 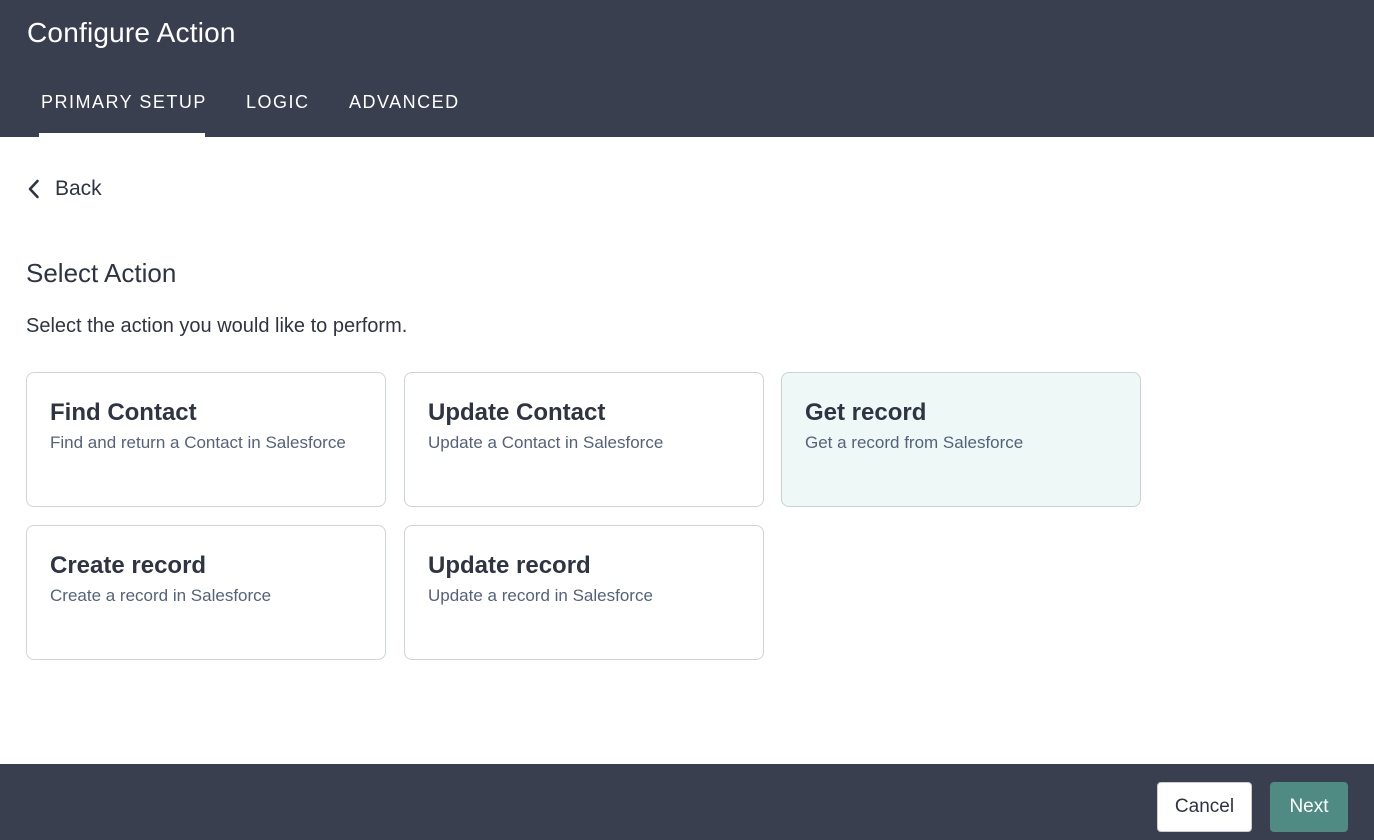 What do you see at coordinates (1309, 807) in the screenshot?
I see `next-button: Next` at bounding box center [1309, 807].